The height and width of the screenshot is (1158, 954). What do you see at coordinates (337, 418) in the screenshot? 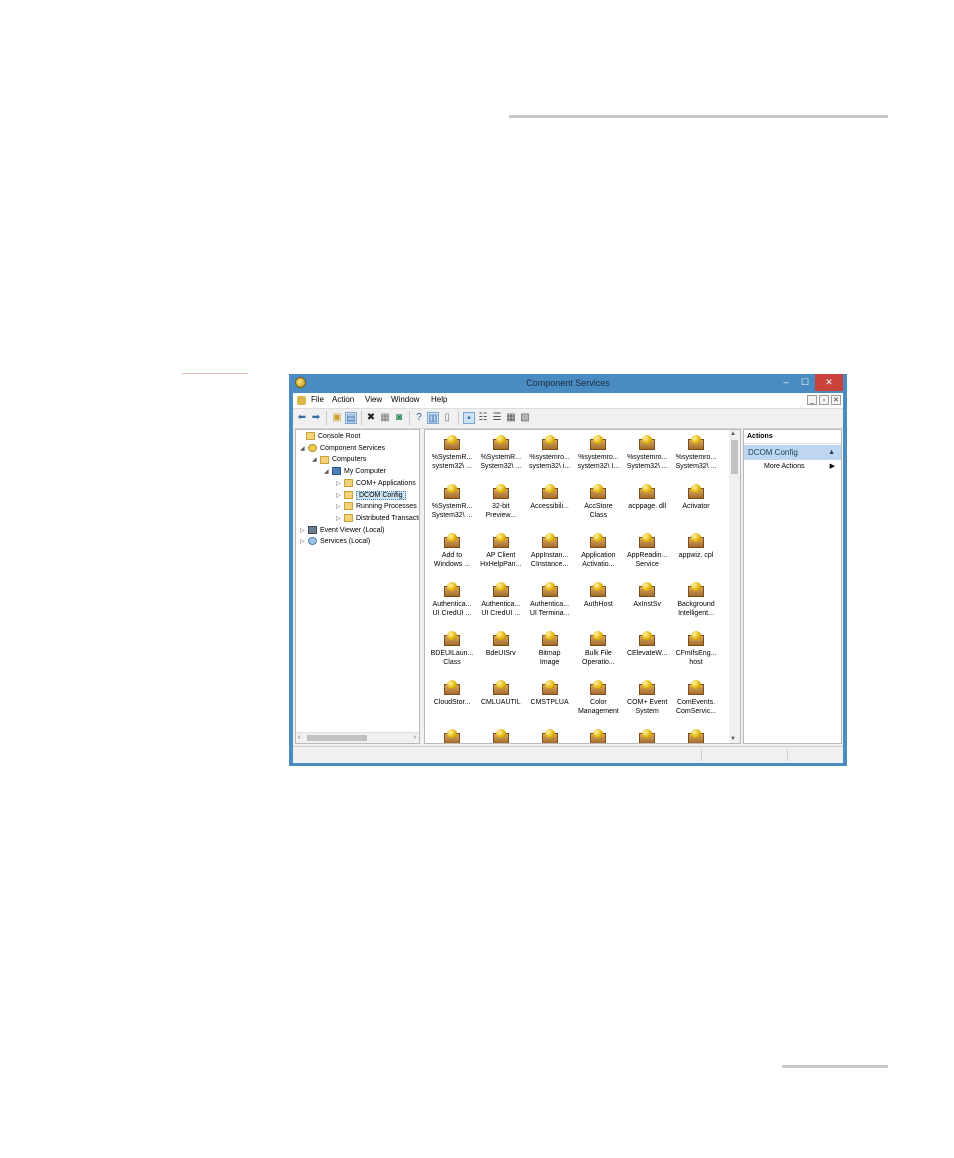
I see `up-folder-icon: ▣` at bounding box center [337, 418].